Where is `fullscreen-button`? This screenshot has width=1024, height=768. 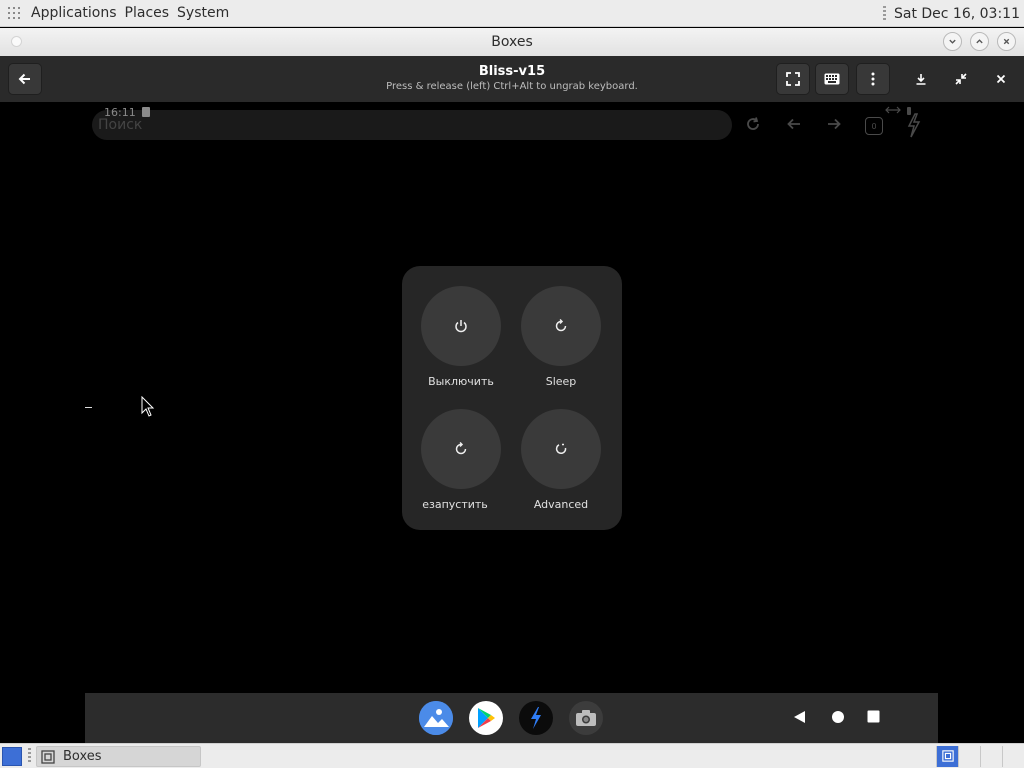
fullscreen-button is located at coordinates (793, 79).